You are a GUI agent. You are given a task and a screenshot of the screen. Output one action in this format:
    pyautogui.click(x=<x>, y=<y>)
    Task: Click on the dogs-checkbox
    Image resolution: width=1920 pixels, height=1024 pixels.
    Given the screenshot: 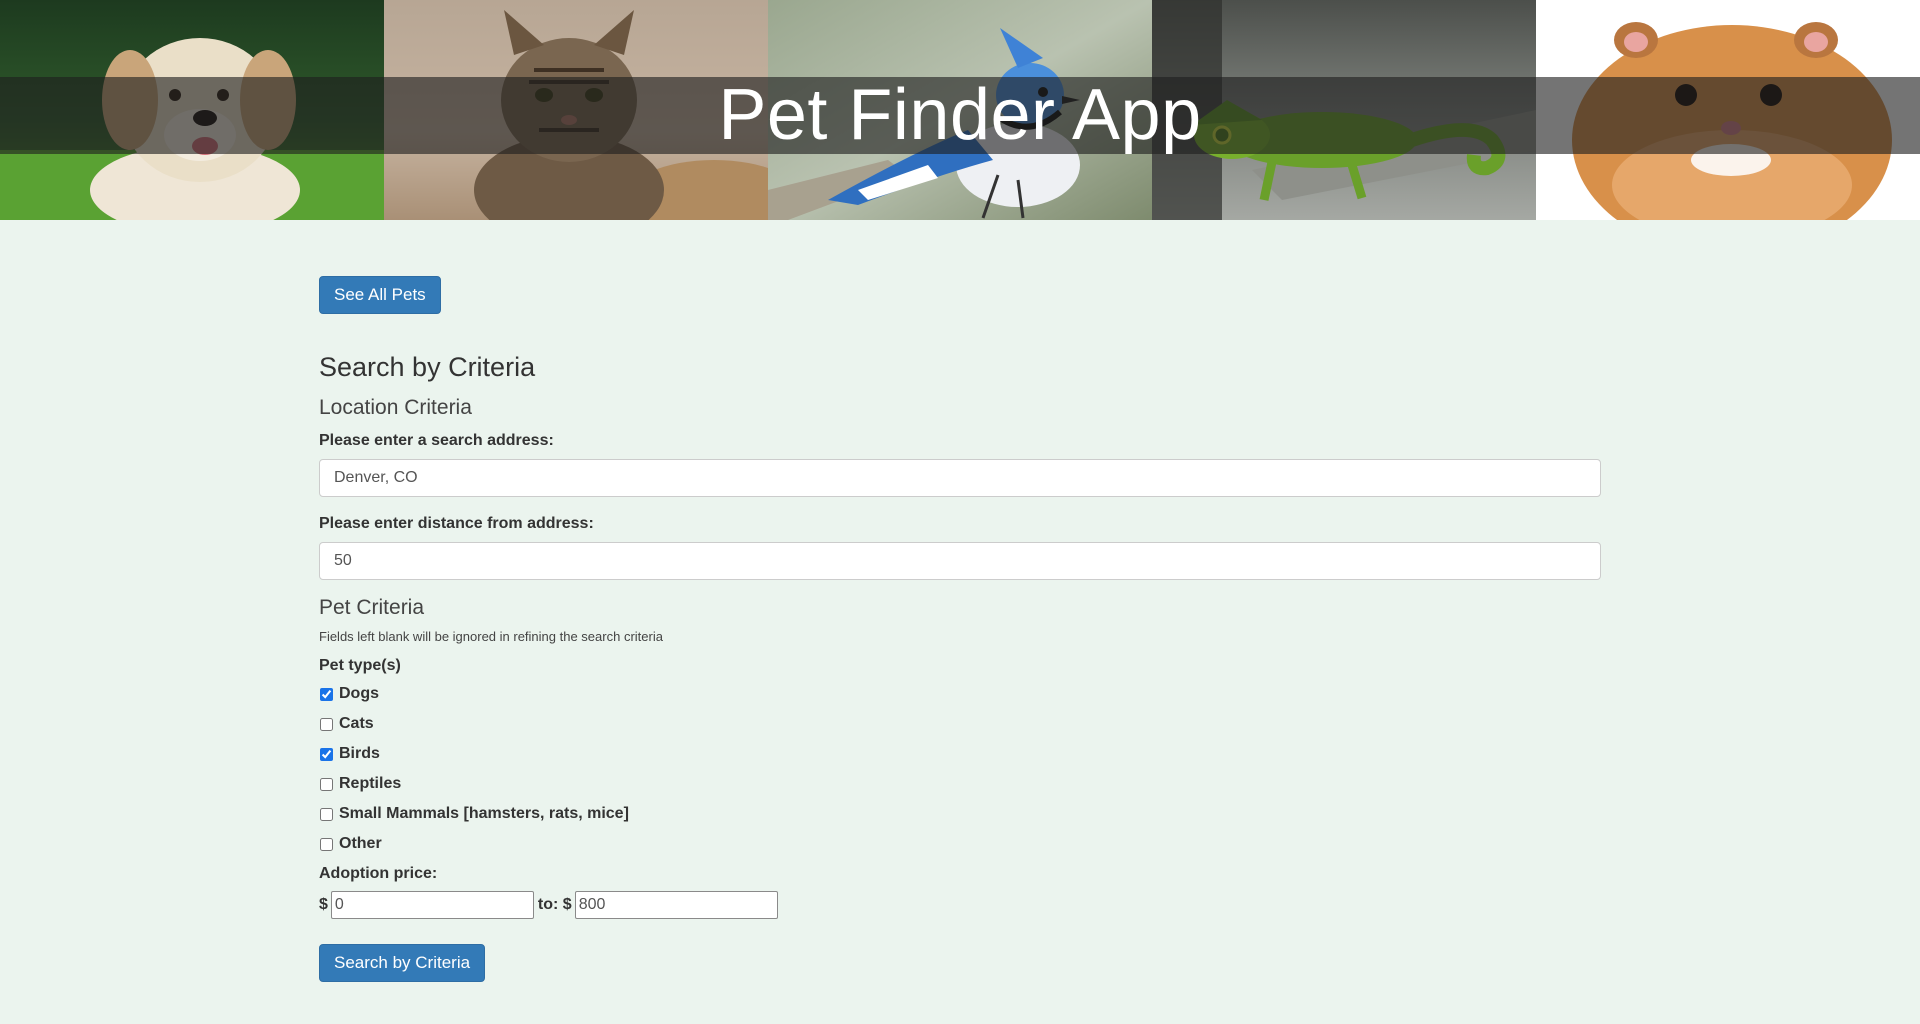 What is the action you would take?
    pyautogui.click(x=326, y=694)
    